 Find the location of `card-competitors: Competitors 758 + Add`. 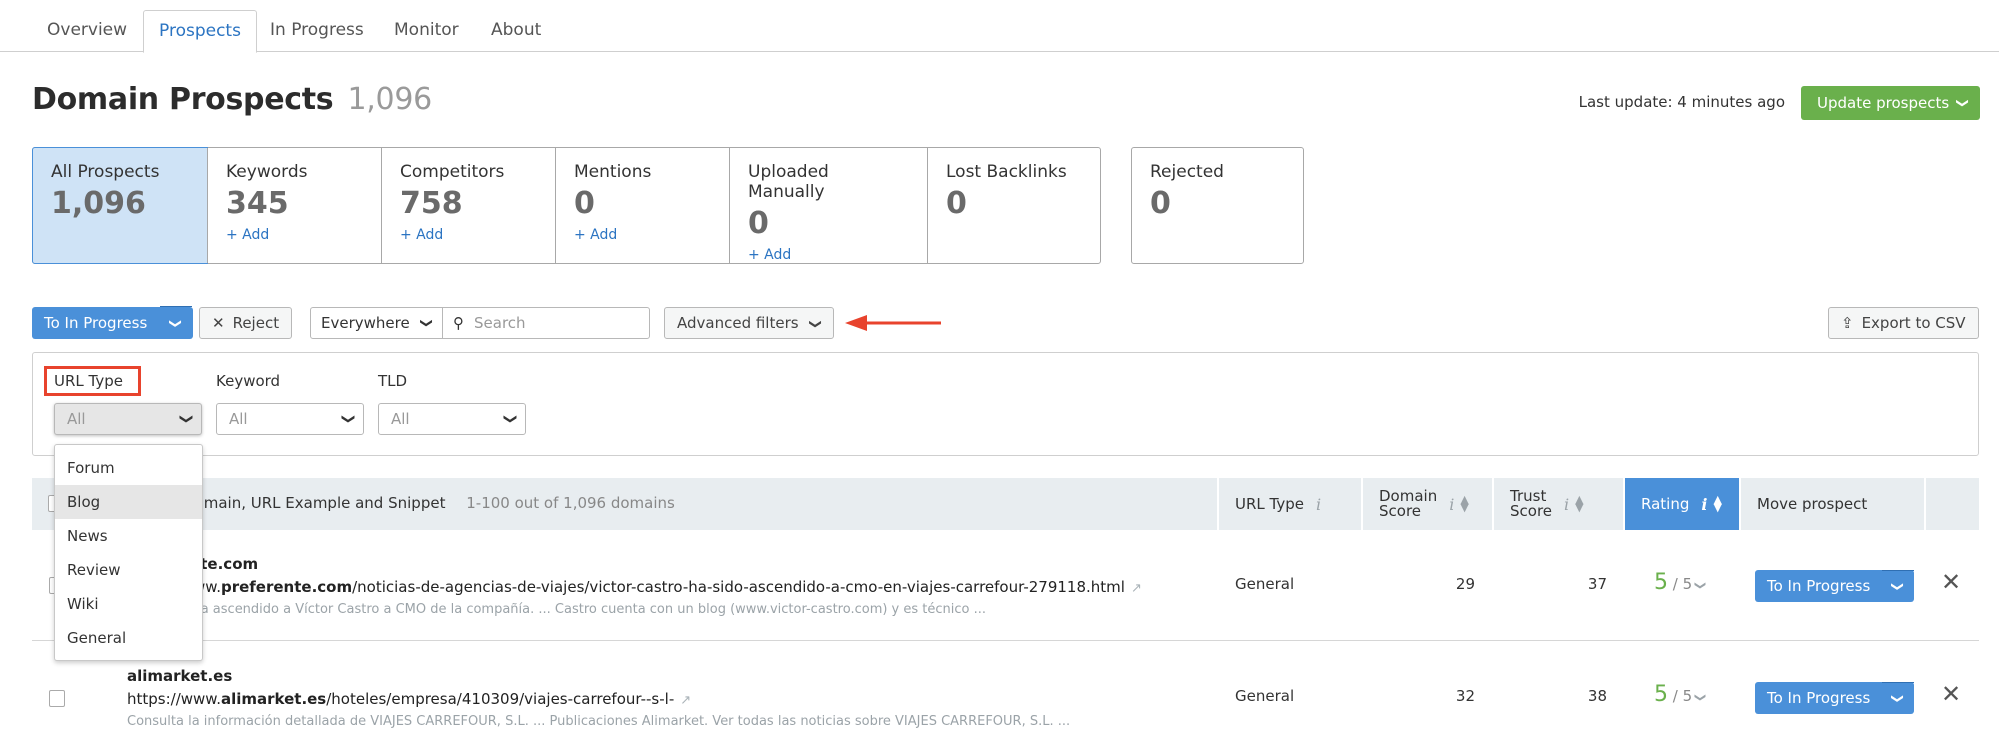

card-competitors: Competitors 758 + Add is located at coordinates (468, 205).